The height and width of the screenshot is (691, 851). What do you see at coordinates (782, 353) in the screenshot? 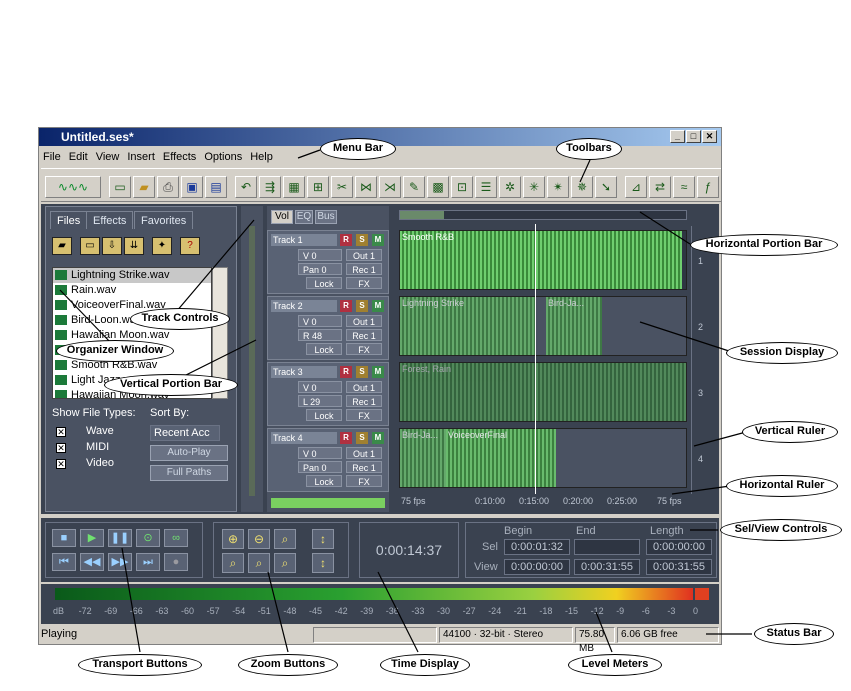
I see `session-display-callout: Session Display` at bounding box center [782, 353].